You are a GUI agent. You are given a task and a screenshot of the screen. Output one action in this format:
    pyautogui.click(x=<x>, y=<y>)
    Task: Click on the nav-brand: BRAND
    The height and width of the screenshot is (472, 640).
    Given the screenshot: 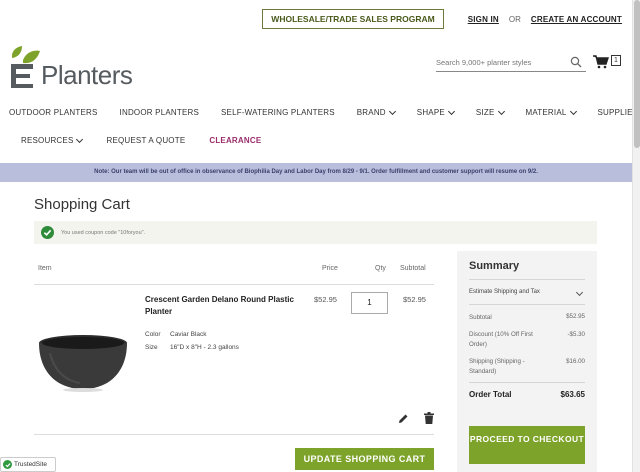 What is the action you would take?
    pyautogui.click(x=376, y=112)
    